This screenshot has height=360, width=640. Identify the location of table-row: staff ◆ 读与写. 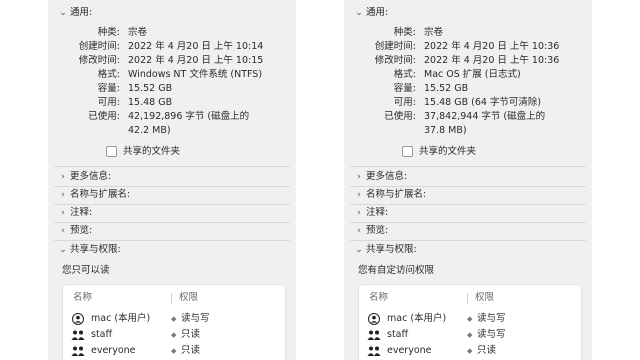
(470, 335).